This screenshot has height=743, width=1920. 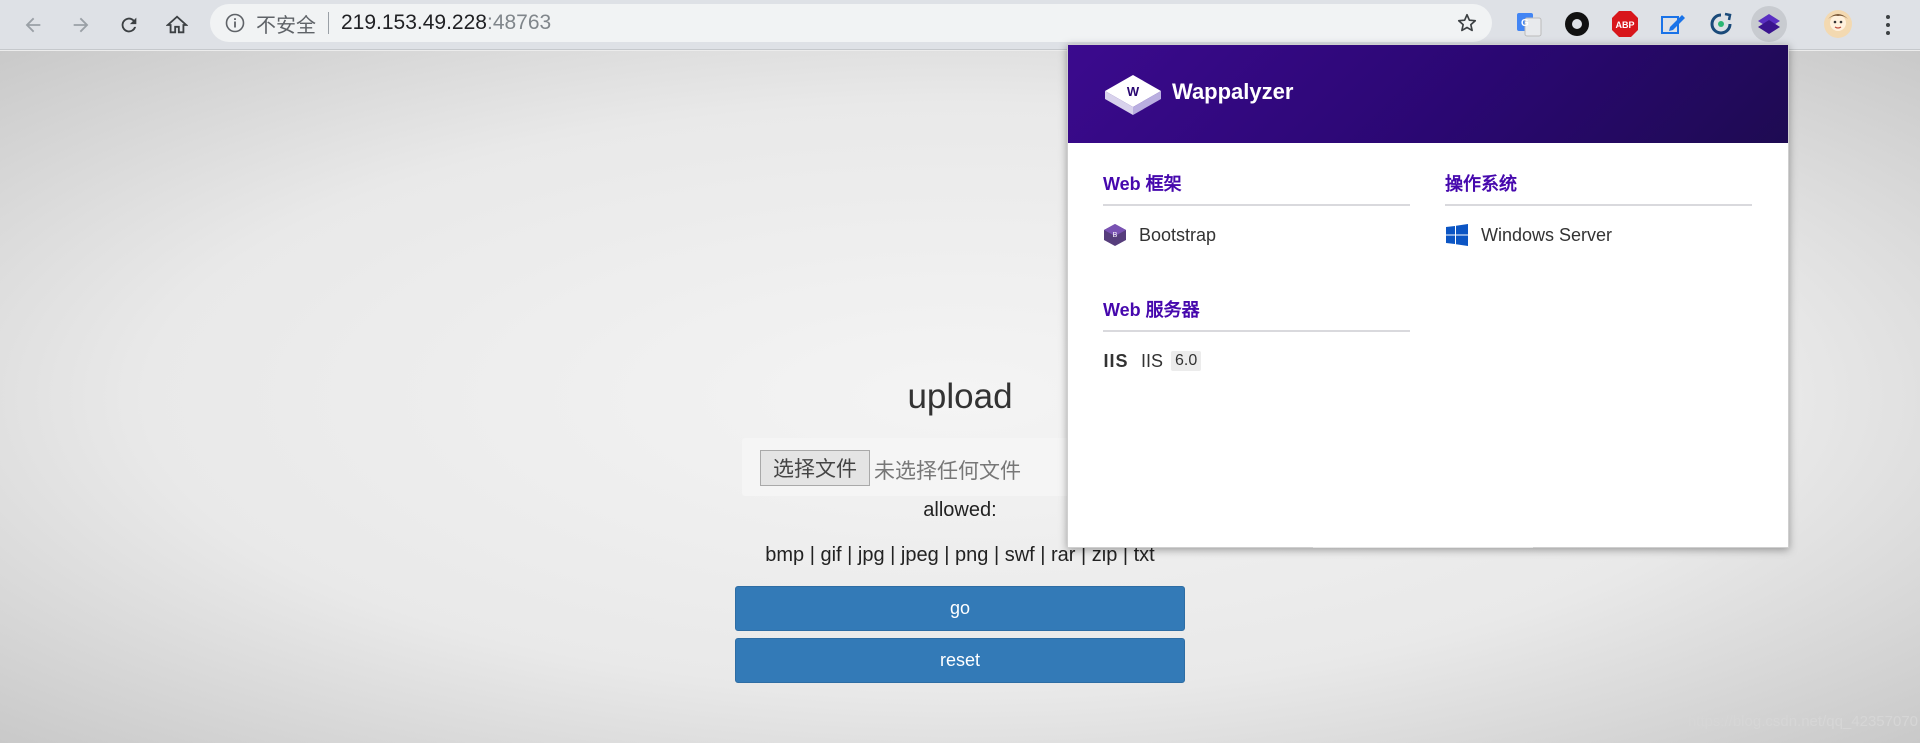 I want to click on svg-text: W, so click(x=1133, y=91).